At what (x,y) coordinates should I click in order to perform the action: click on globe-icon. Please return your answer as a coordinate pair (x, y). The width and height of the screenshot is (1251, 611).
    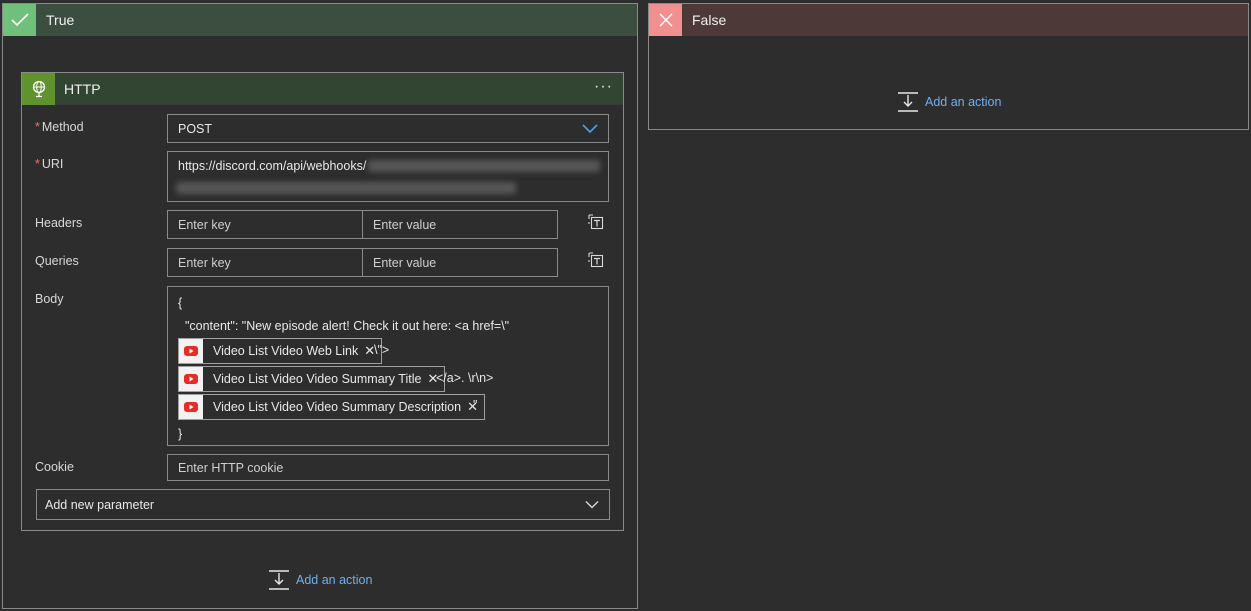
    Looking at the image, I should click on (38, 88).